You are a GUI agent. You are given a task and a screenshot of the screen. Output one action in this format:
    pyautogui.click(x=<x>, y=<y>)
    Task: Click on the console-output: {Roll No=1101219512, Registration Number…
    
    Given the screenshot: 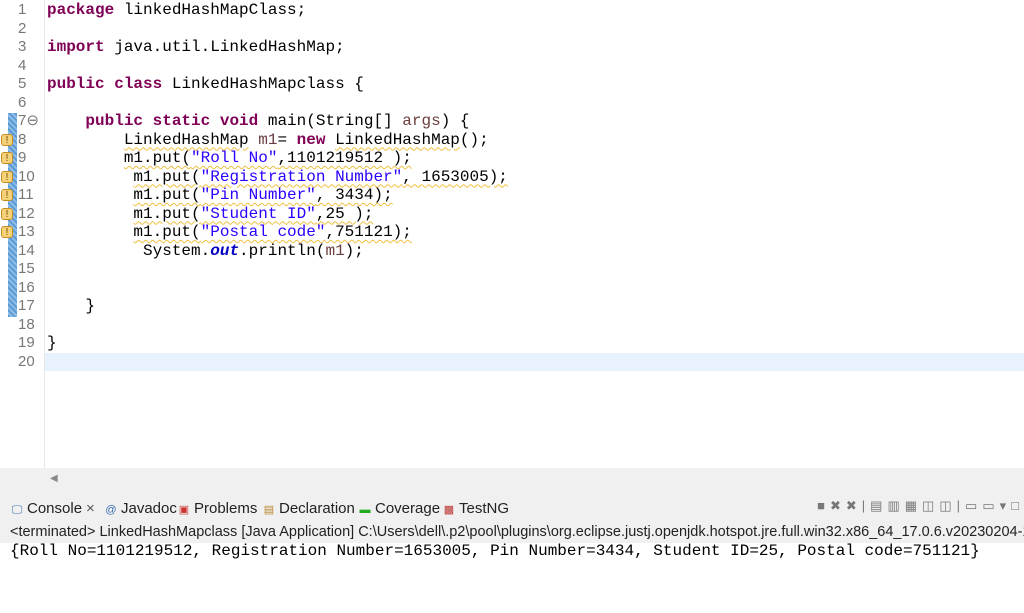 What is the action you would take?
    pyautogui.click(x=495, y=551)
    